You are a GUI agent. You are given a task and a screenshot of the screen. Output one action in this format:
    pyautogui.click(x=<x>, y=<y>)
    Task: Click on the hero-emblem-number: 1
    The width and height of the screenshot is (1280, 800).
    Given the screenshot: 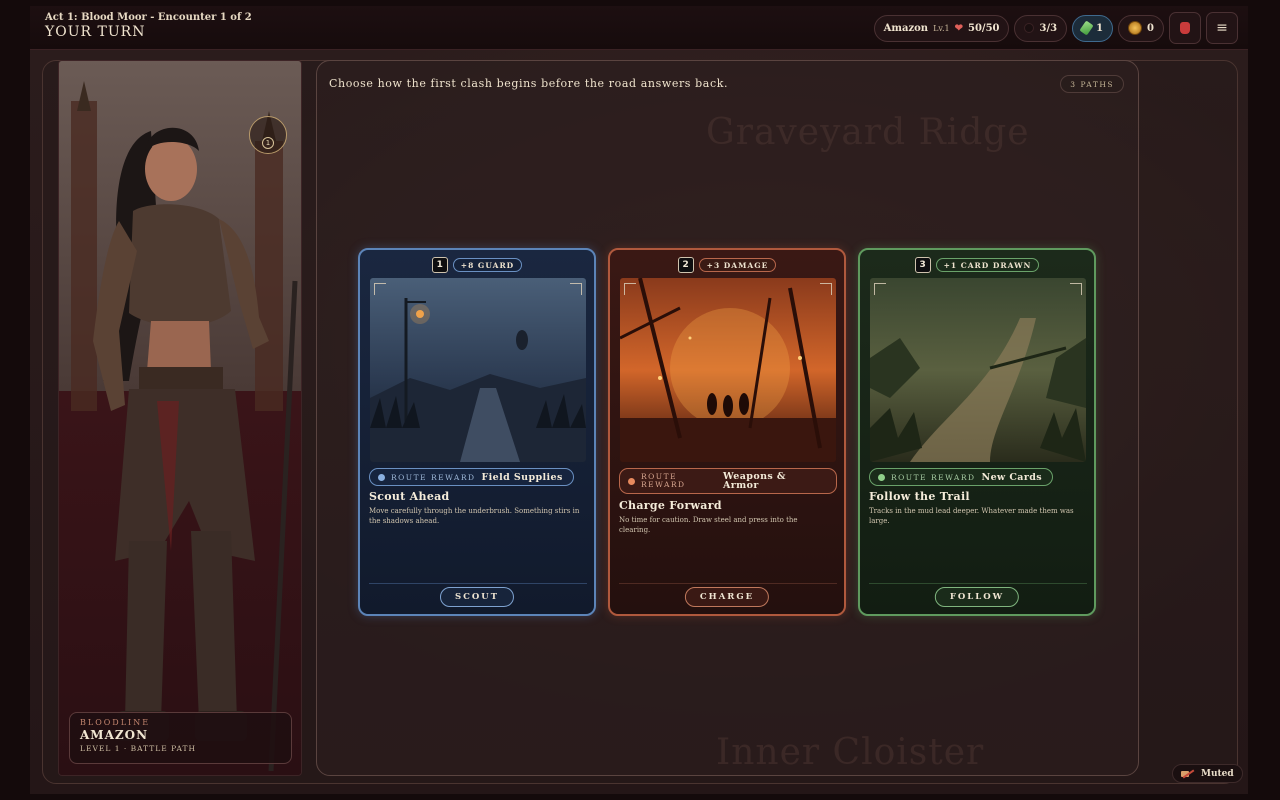 What is the action you would take?
    pyautogui.click(x=268, y=143)
    